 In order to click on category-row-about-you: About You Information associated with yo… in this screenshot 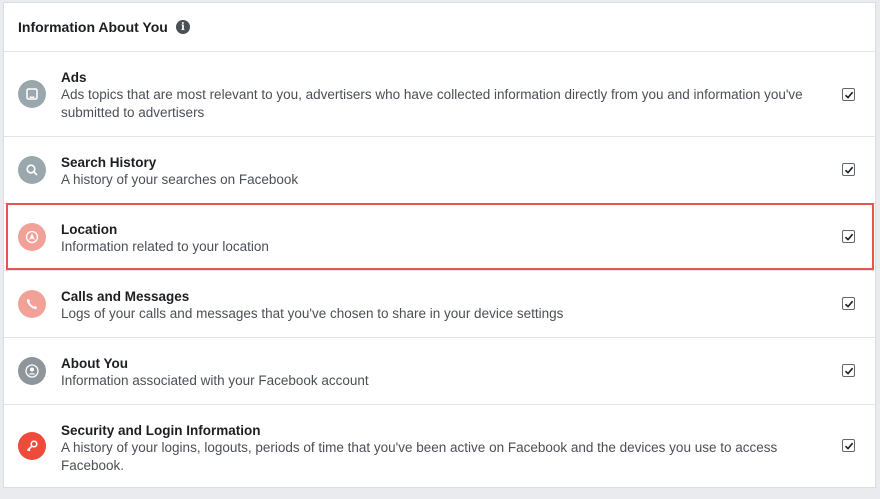, I will do `click(439, 371)`.